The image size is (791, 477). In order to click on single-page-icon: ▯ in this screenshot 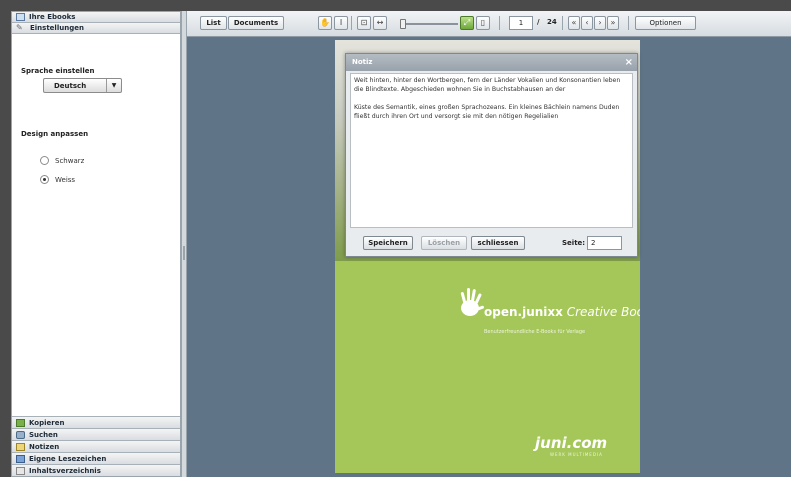, I will do `click(483, 23)`.